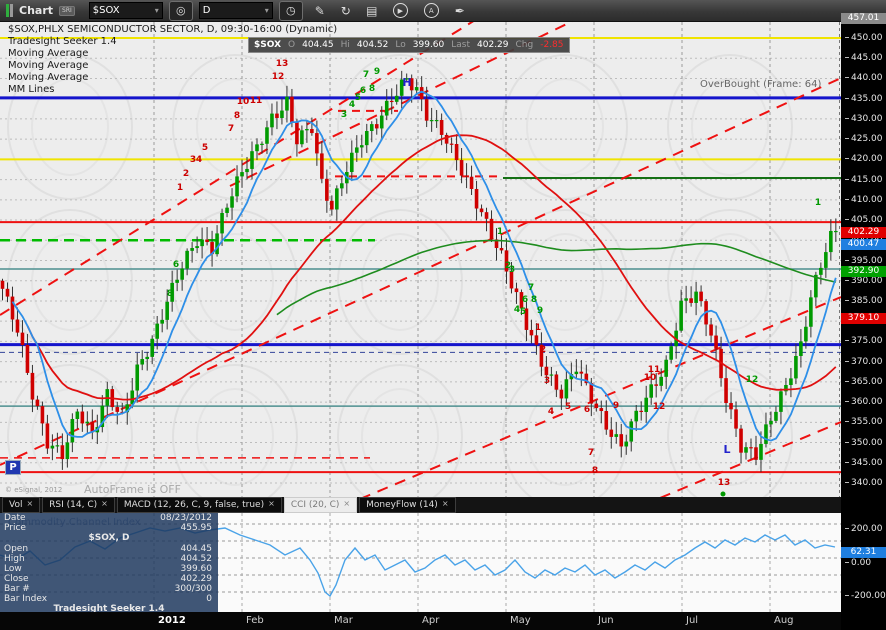 This screenshot has height=630, width=886. Describe the element at coordinates (443, 621) in the screenshot. I see `time-axis: 2012 Feb Mar Apr May Jun Jul Aug` at that location.